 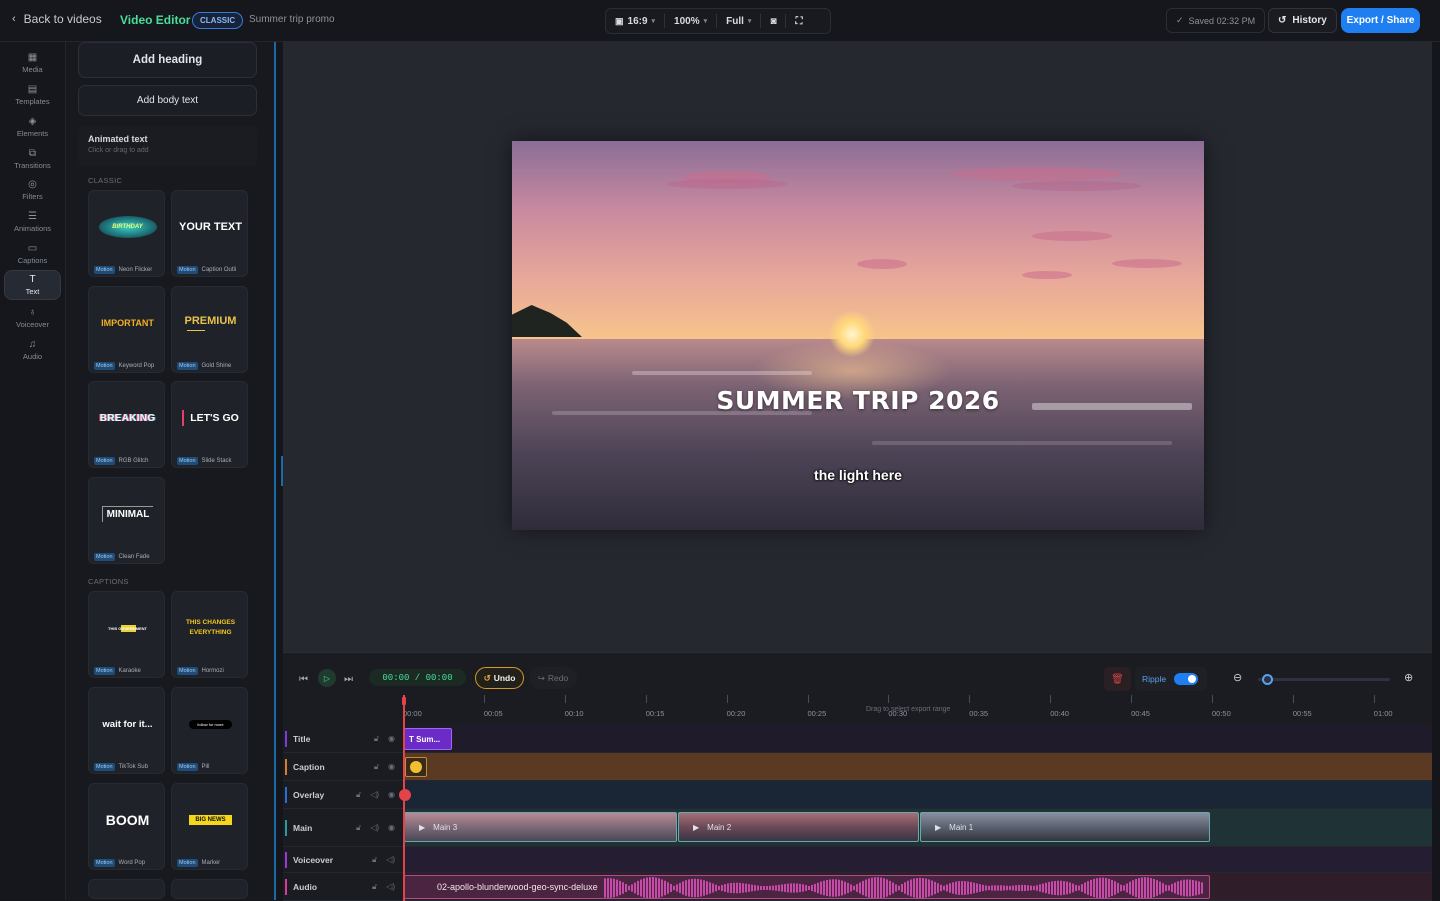 I want to click on rail-item-captions: ▭ Captions, so click(x=32, y=254).